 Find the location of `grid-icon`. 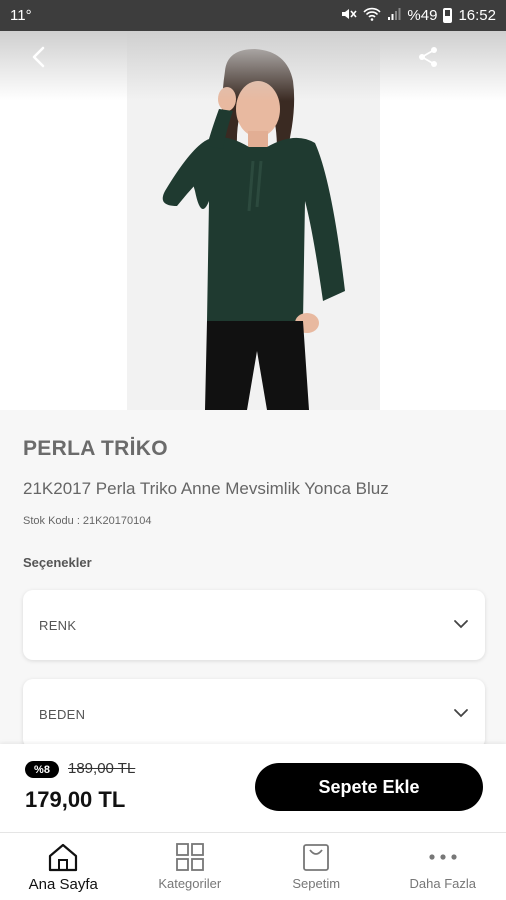

grid-icon is located at coordinates (190, 857).